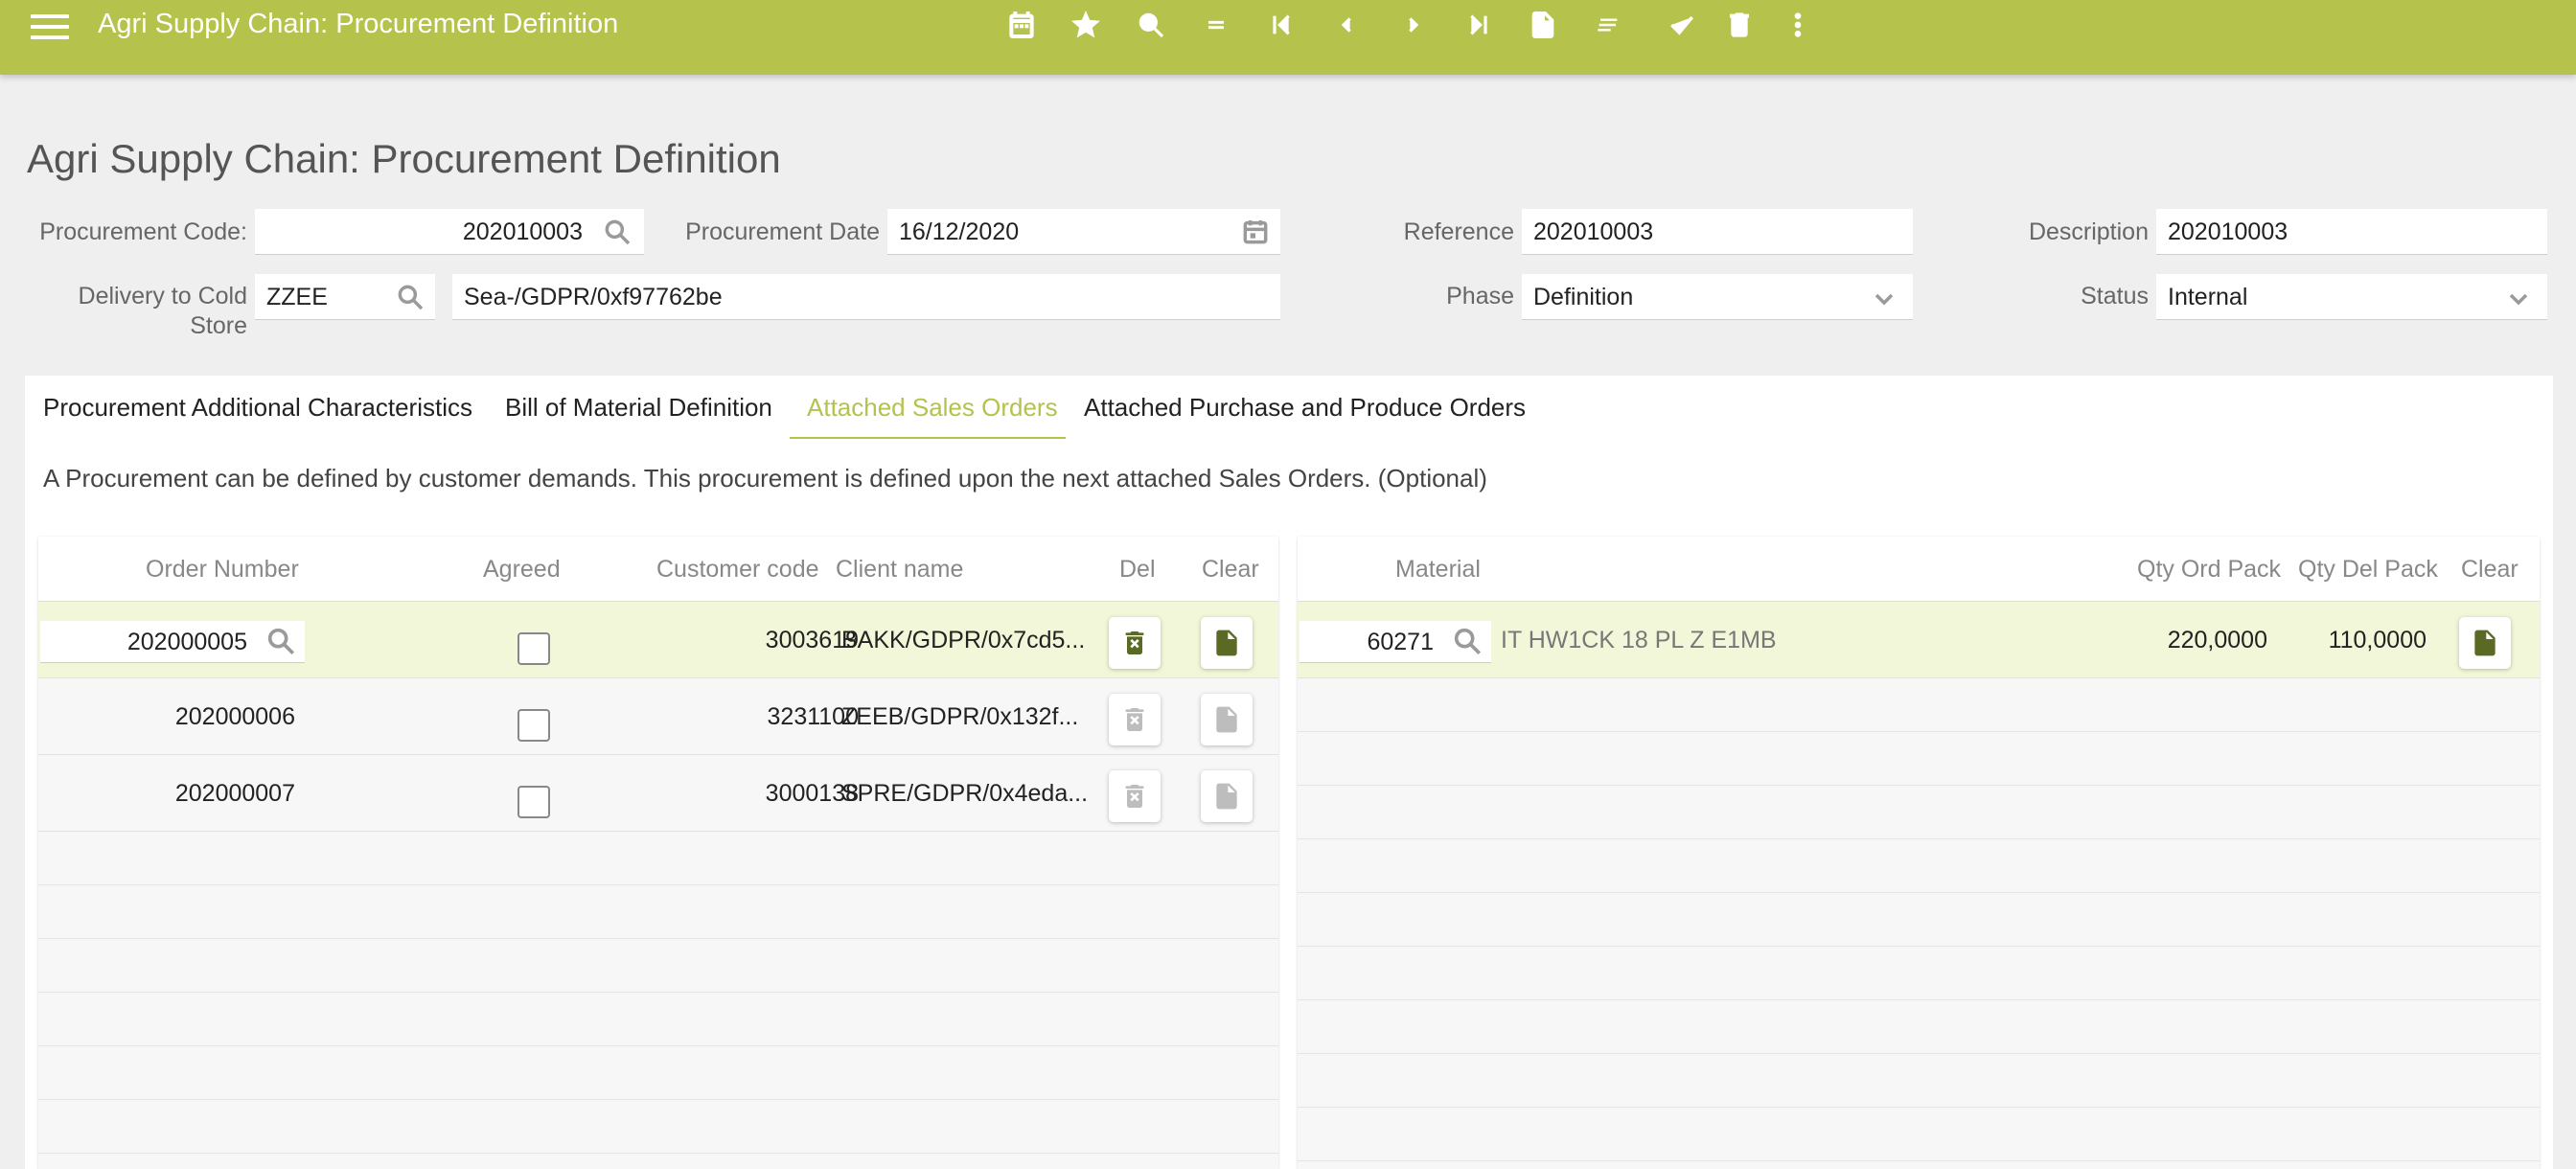 The height and width of the screenshot is (1169, 2576). I want to click on description-label: Description, so click(2088, 231).